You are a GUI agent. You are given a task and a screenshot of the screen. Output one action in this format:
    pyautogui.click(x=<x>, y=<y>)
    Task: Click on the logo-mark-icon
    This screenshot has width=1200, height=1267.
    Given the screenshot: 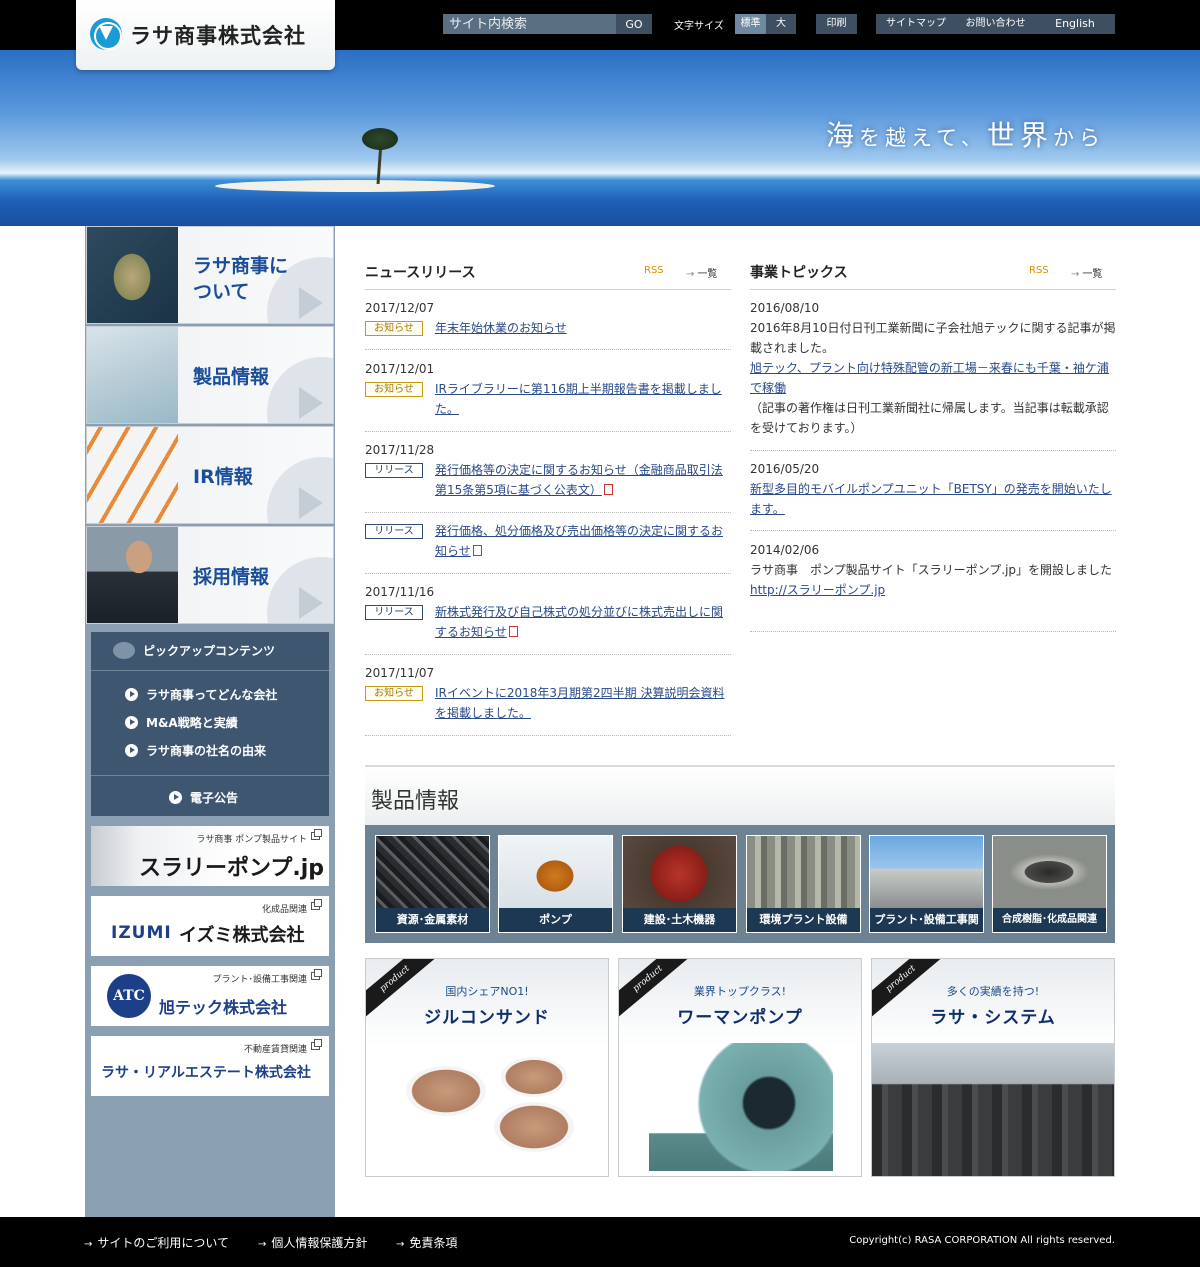 What is the action you would take?
    pyautogui.click(x=106, y=34)
    